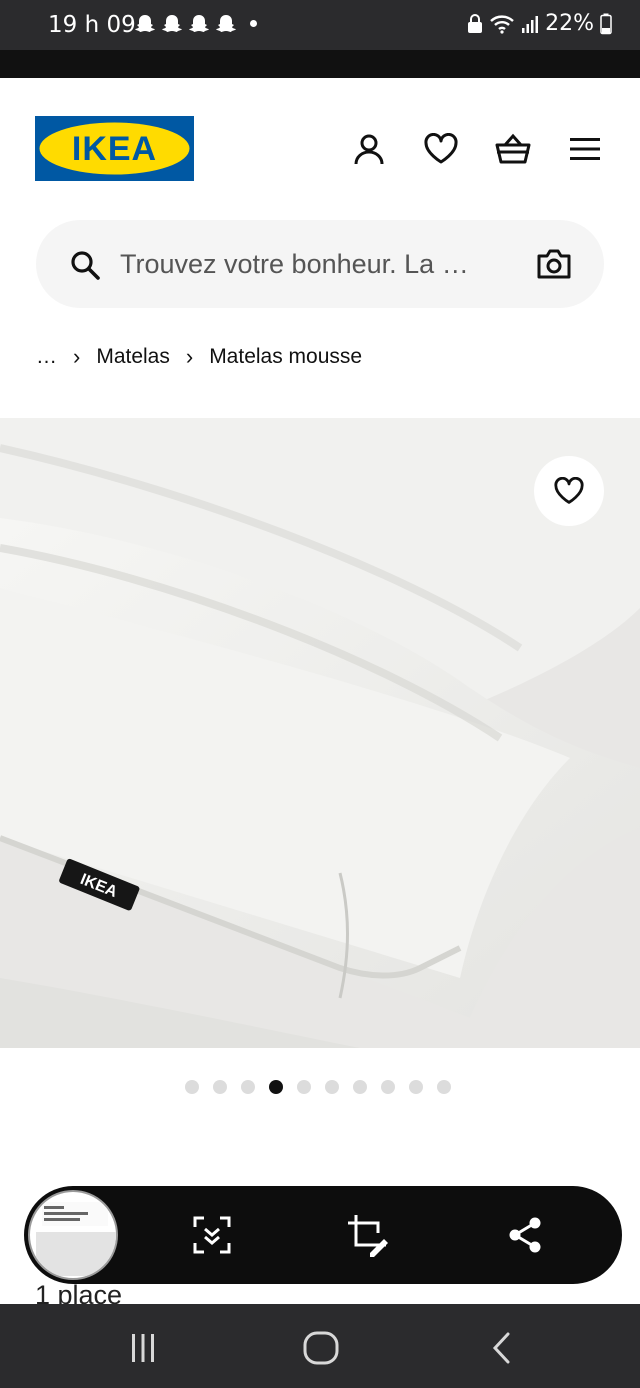  I want to click on breadcrumb-item-matelas-mousse: Matelas mousse, so click(285, 357).